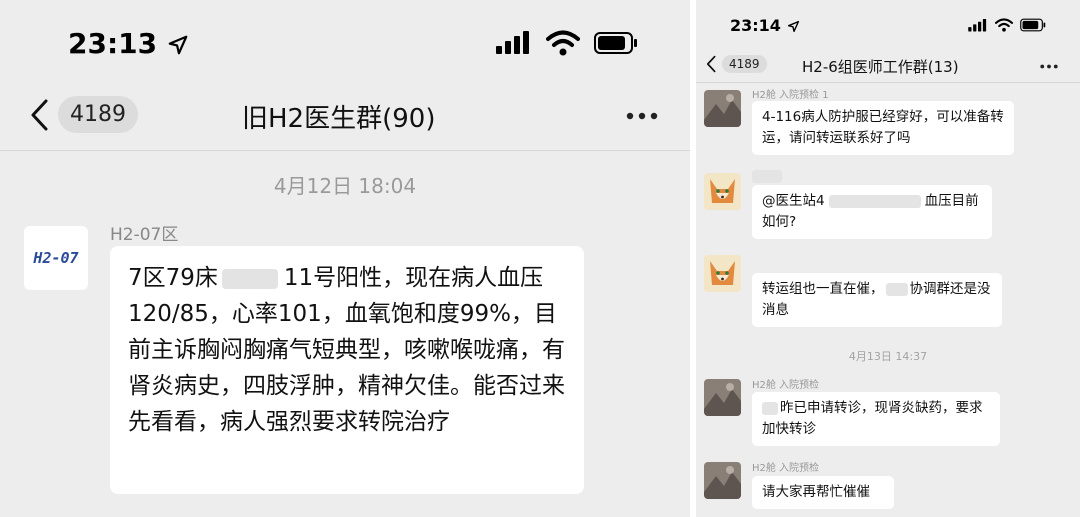 The height and width of the screenshot is (517, 1080). I want to click on message-bubble: 请大家再帮忙催催, so click(823, 492).